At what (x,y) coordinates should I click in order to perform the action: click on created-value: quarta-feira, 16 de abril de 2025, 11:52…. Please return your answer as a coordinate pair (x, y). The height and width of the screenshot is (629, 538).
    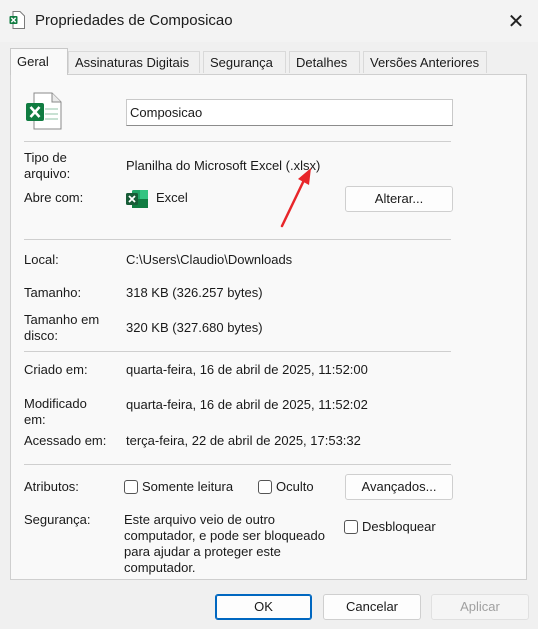
    Looking at the image, I should click on (247, 369).